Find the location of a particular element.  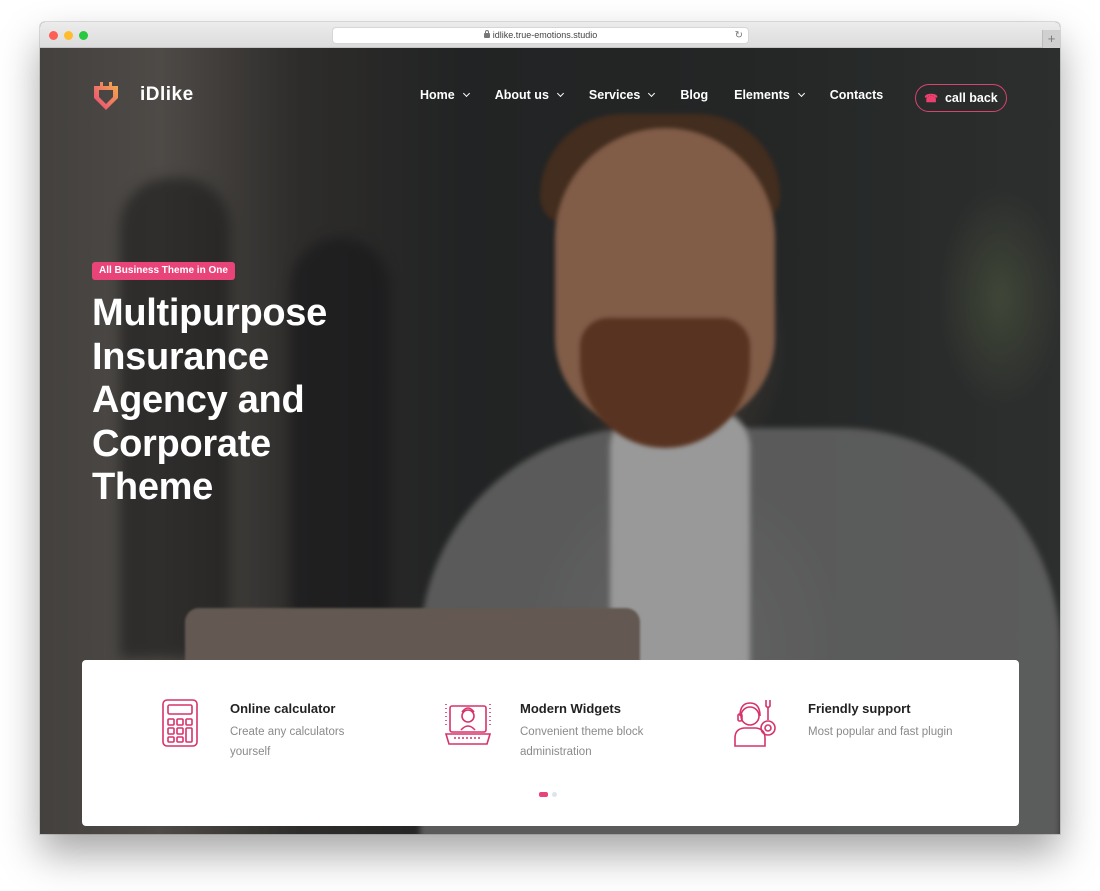

nav-item-services: Services is located at coordinates (622, 95).